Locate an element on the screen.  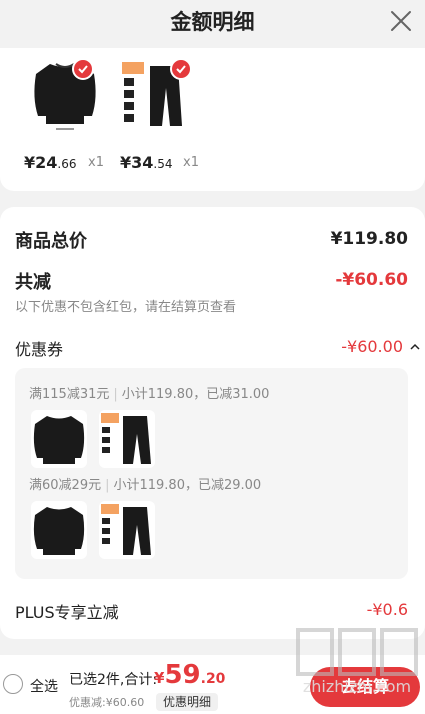
discount-summary: 优惠减:¥60.60 is located at coordinates (107, 702).